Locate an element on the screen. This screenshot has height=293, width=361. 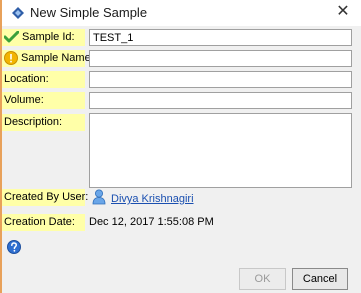
cancel-button: Cancel is located at coordinates (320, 279).